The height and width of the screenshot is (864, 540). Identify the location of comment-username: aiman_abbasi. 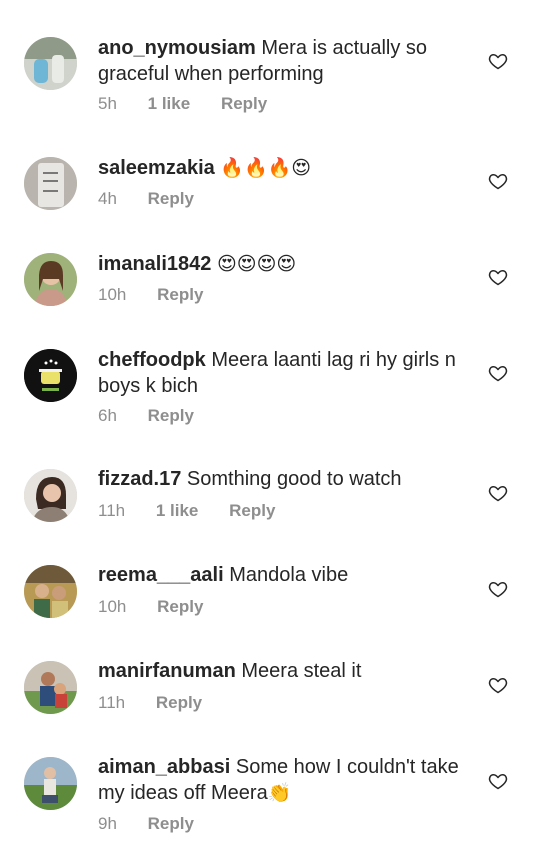
(164, 767).